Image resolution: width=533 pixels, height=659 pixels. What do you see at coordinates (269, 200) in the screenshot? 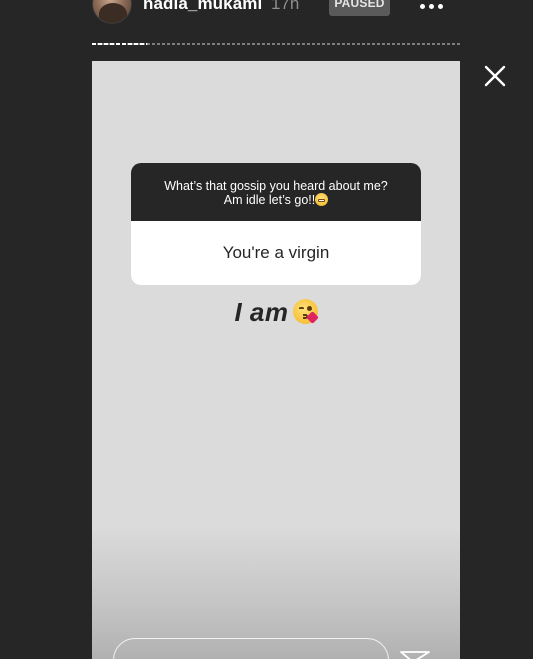
I see `question-line-2: Am idle let’s go!!` at bounding box center [269, 200].